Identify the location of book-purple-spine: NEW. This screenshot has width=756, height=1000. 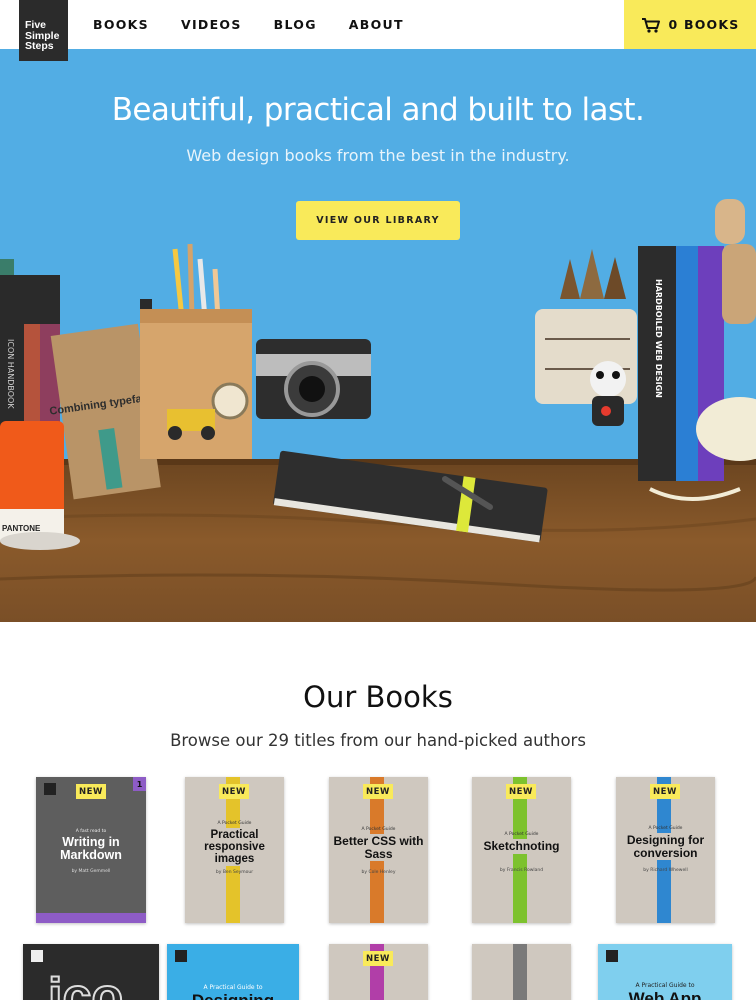
(378, 972).